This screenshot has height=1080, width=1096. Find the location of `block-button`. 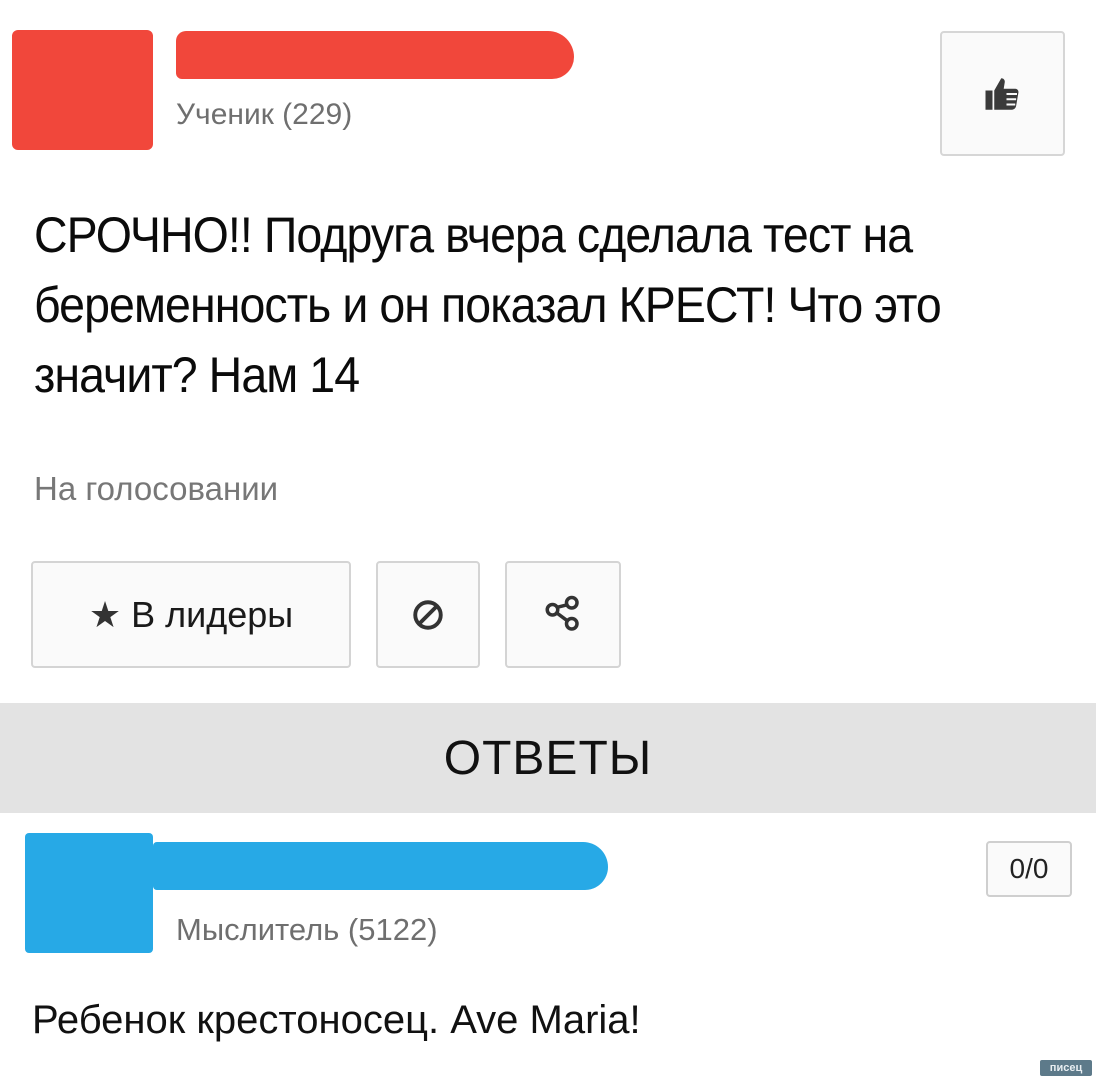

block-button is located at coordinates (428, 614).